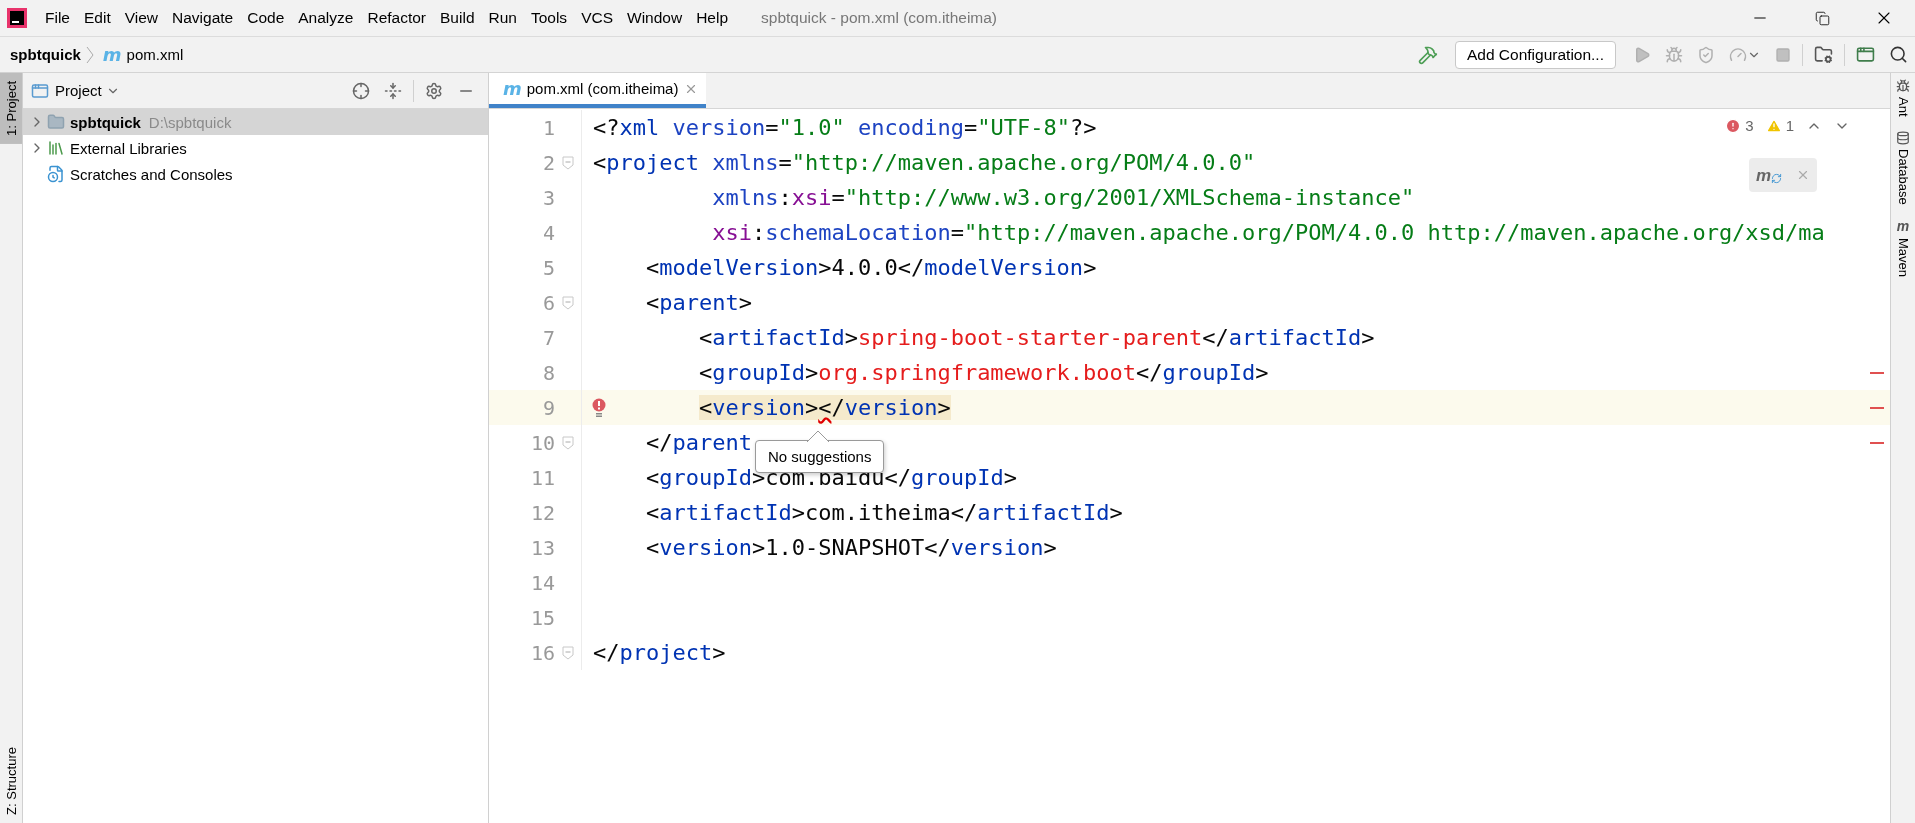  Describe the element at coordinates (549, 18) in the screenshot. I see `menu-item: Tools` at that location.